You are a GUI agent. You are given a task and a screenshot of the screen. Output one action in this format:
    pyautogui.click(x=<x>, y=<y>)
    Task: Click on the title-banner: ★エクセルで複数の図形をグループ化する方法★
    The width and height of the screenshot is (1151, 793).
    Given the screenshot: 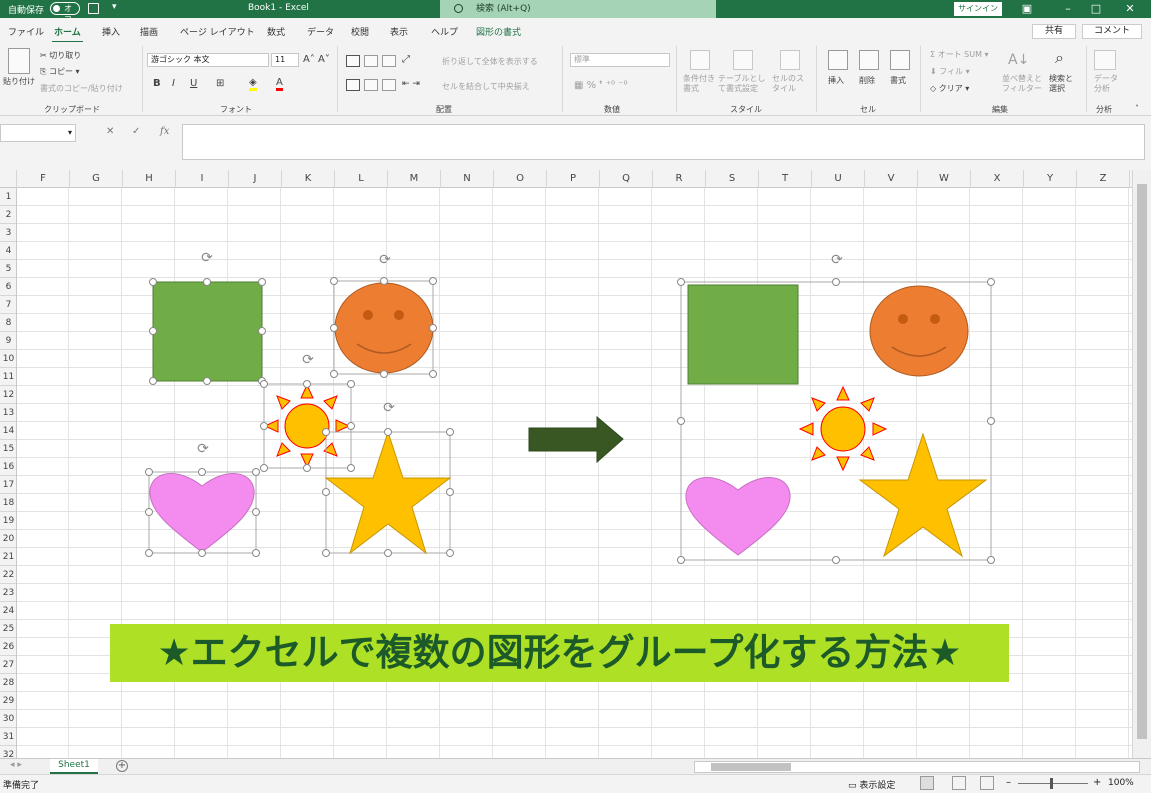 What is the action you would take?
    pyautogui.click(x=559, y=653)
    